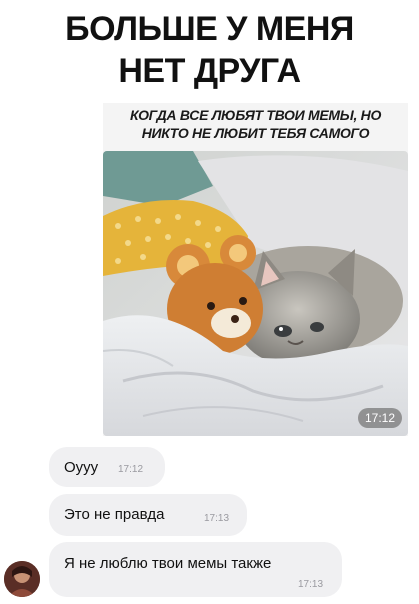 The image size is (419, 604). I want to click on message-text-3: Я не люблю твои мемы также, so click(168, 563).